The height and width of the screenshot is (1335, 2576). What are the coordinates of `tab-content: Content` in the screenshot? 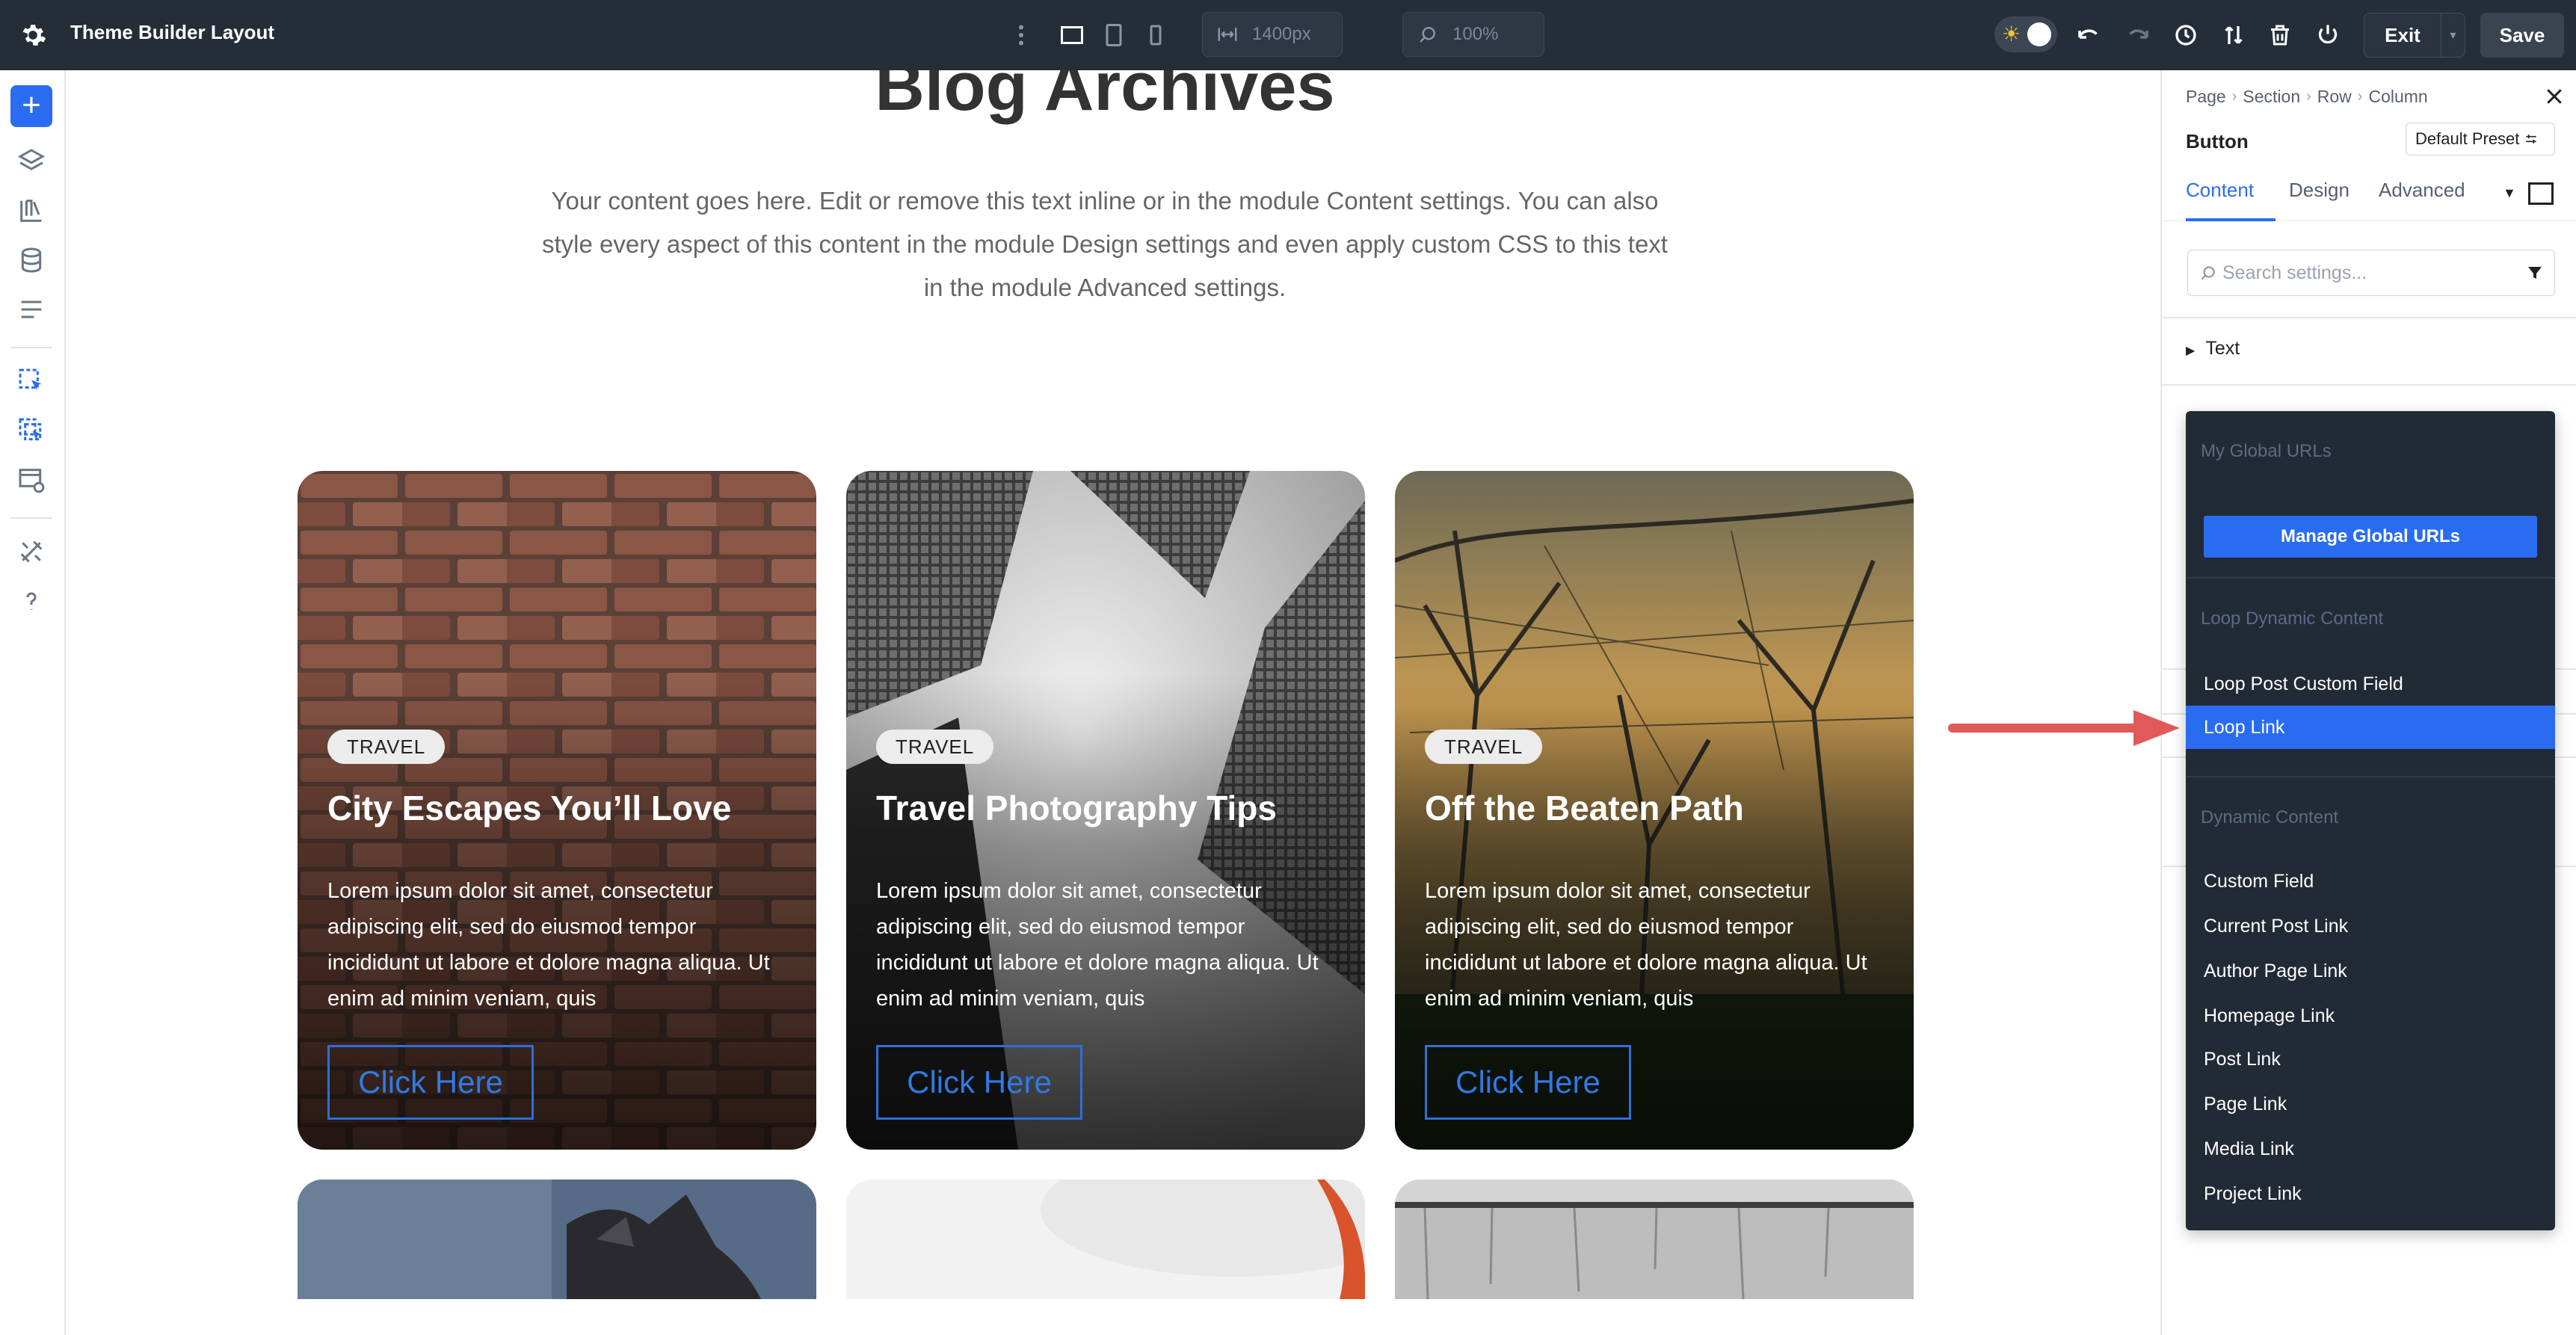 It's located at (2230, 198).